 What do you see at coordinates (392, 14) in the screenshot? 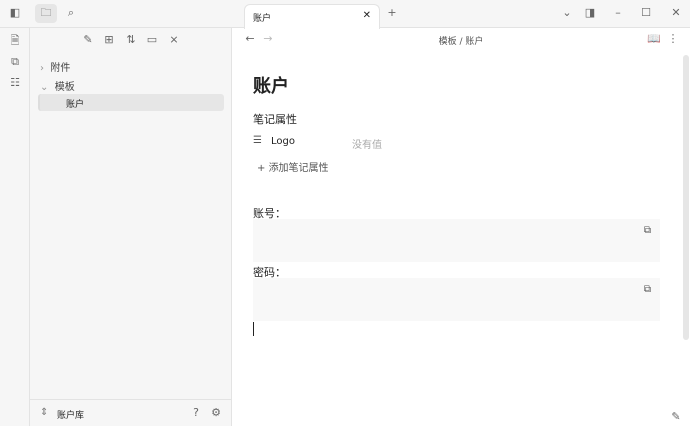
I see `new-tab-icon: +` at bounding box center [392, 14].